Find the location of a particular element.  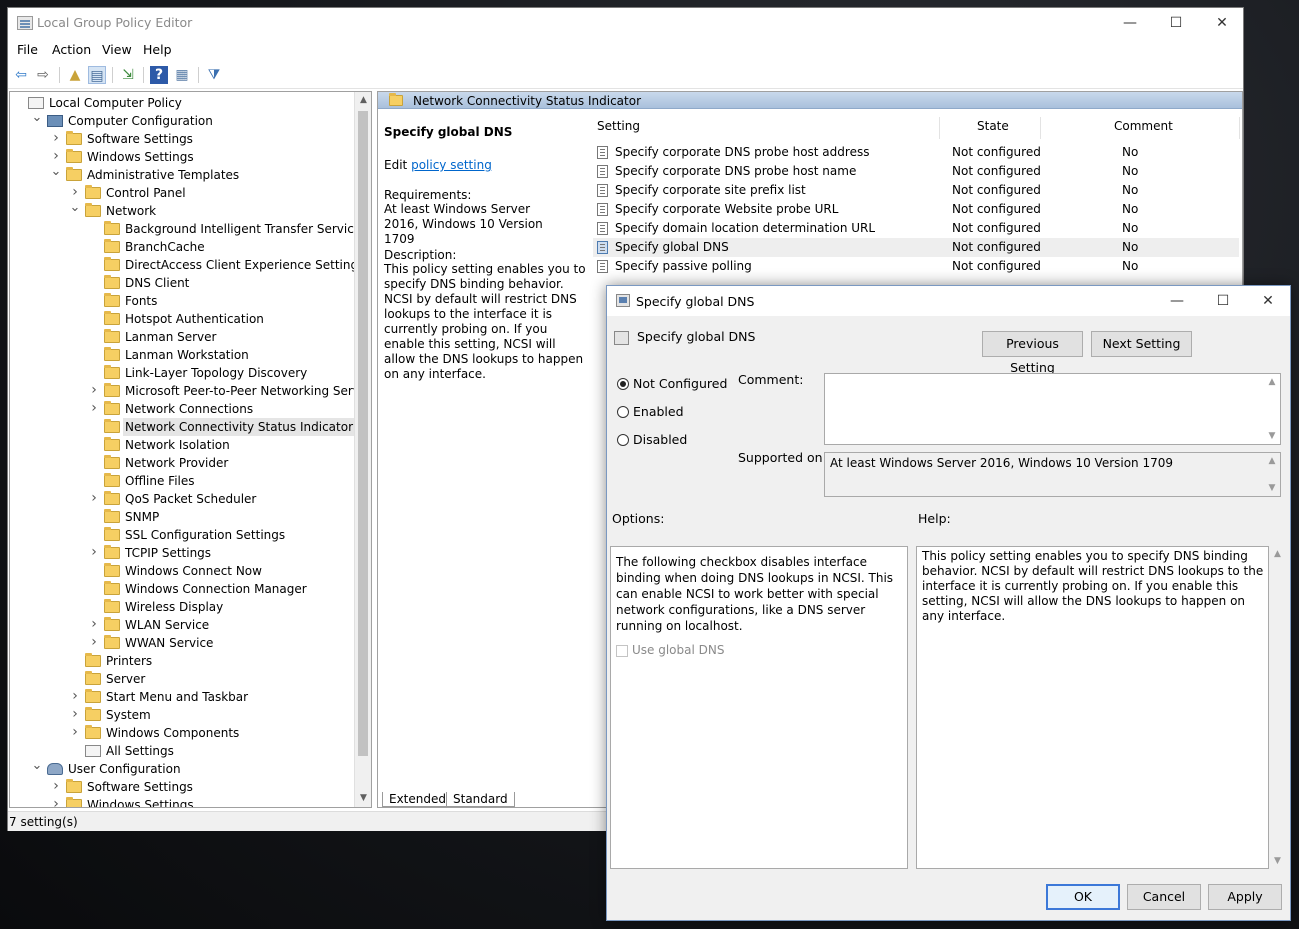

tree-node: Local Computer Policy is located at coordinates (180, 103).